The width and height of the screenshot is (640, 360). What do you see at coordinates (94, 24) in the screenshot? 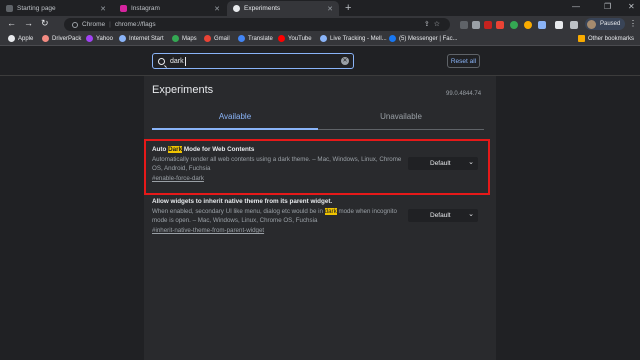
I see `url-scheme: Chrome` at bounding box center [94, 24].